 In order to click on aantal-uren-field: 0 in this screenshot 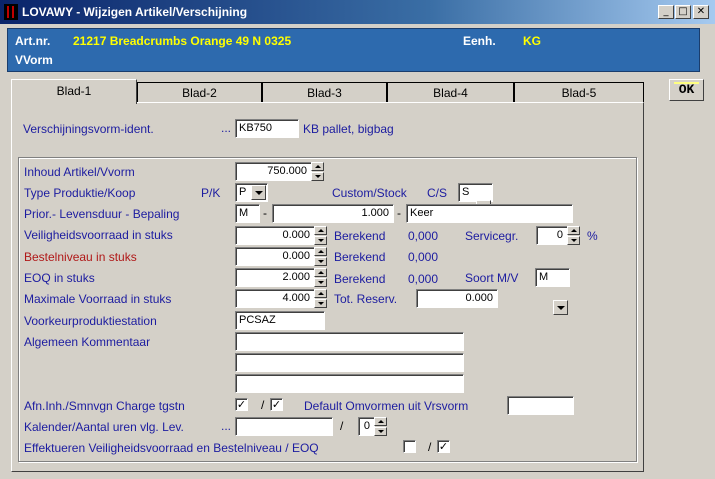, I will do `click(366, 426)`.